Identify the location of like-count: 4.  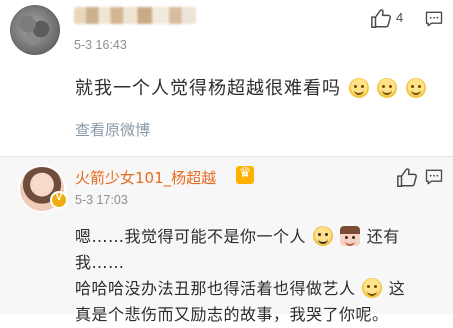
(400, 17).